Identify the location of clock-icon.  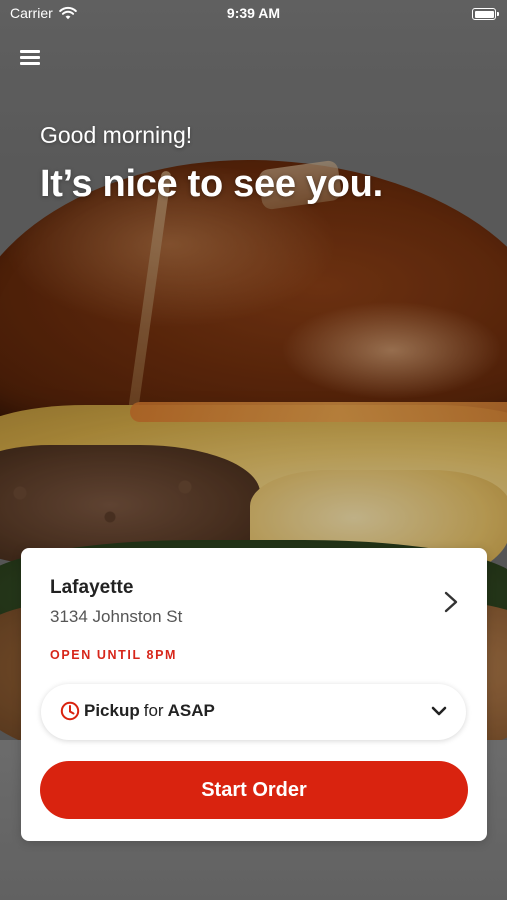
(70, 711).